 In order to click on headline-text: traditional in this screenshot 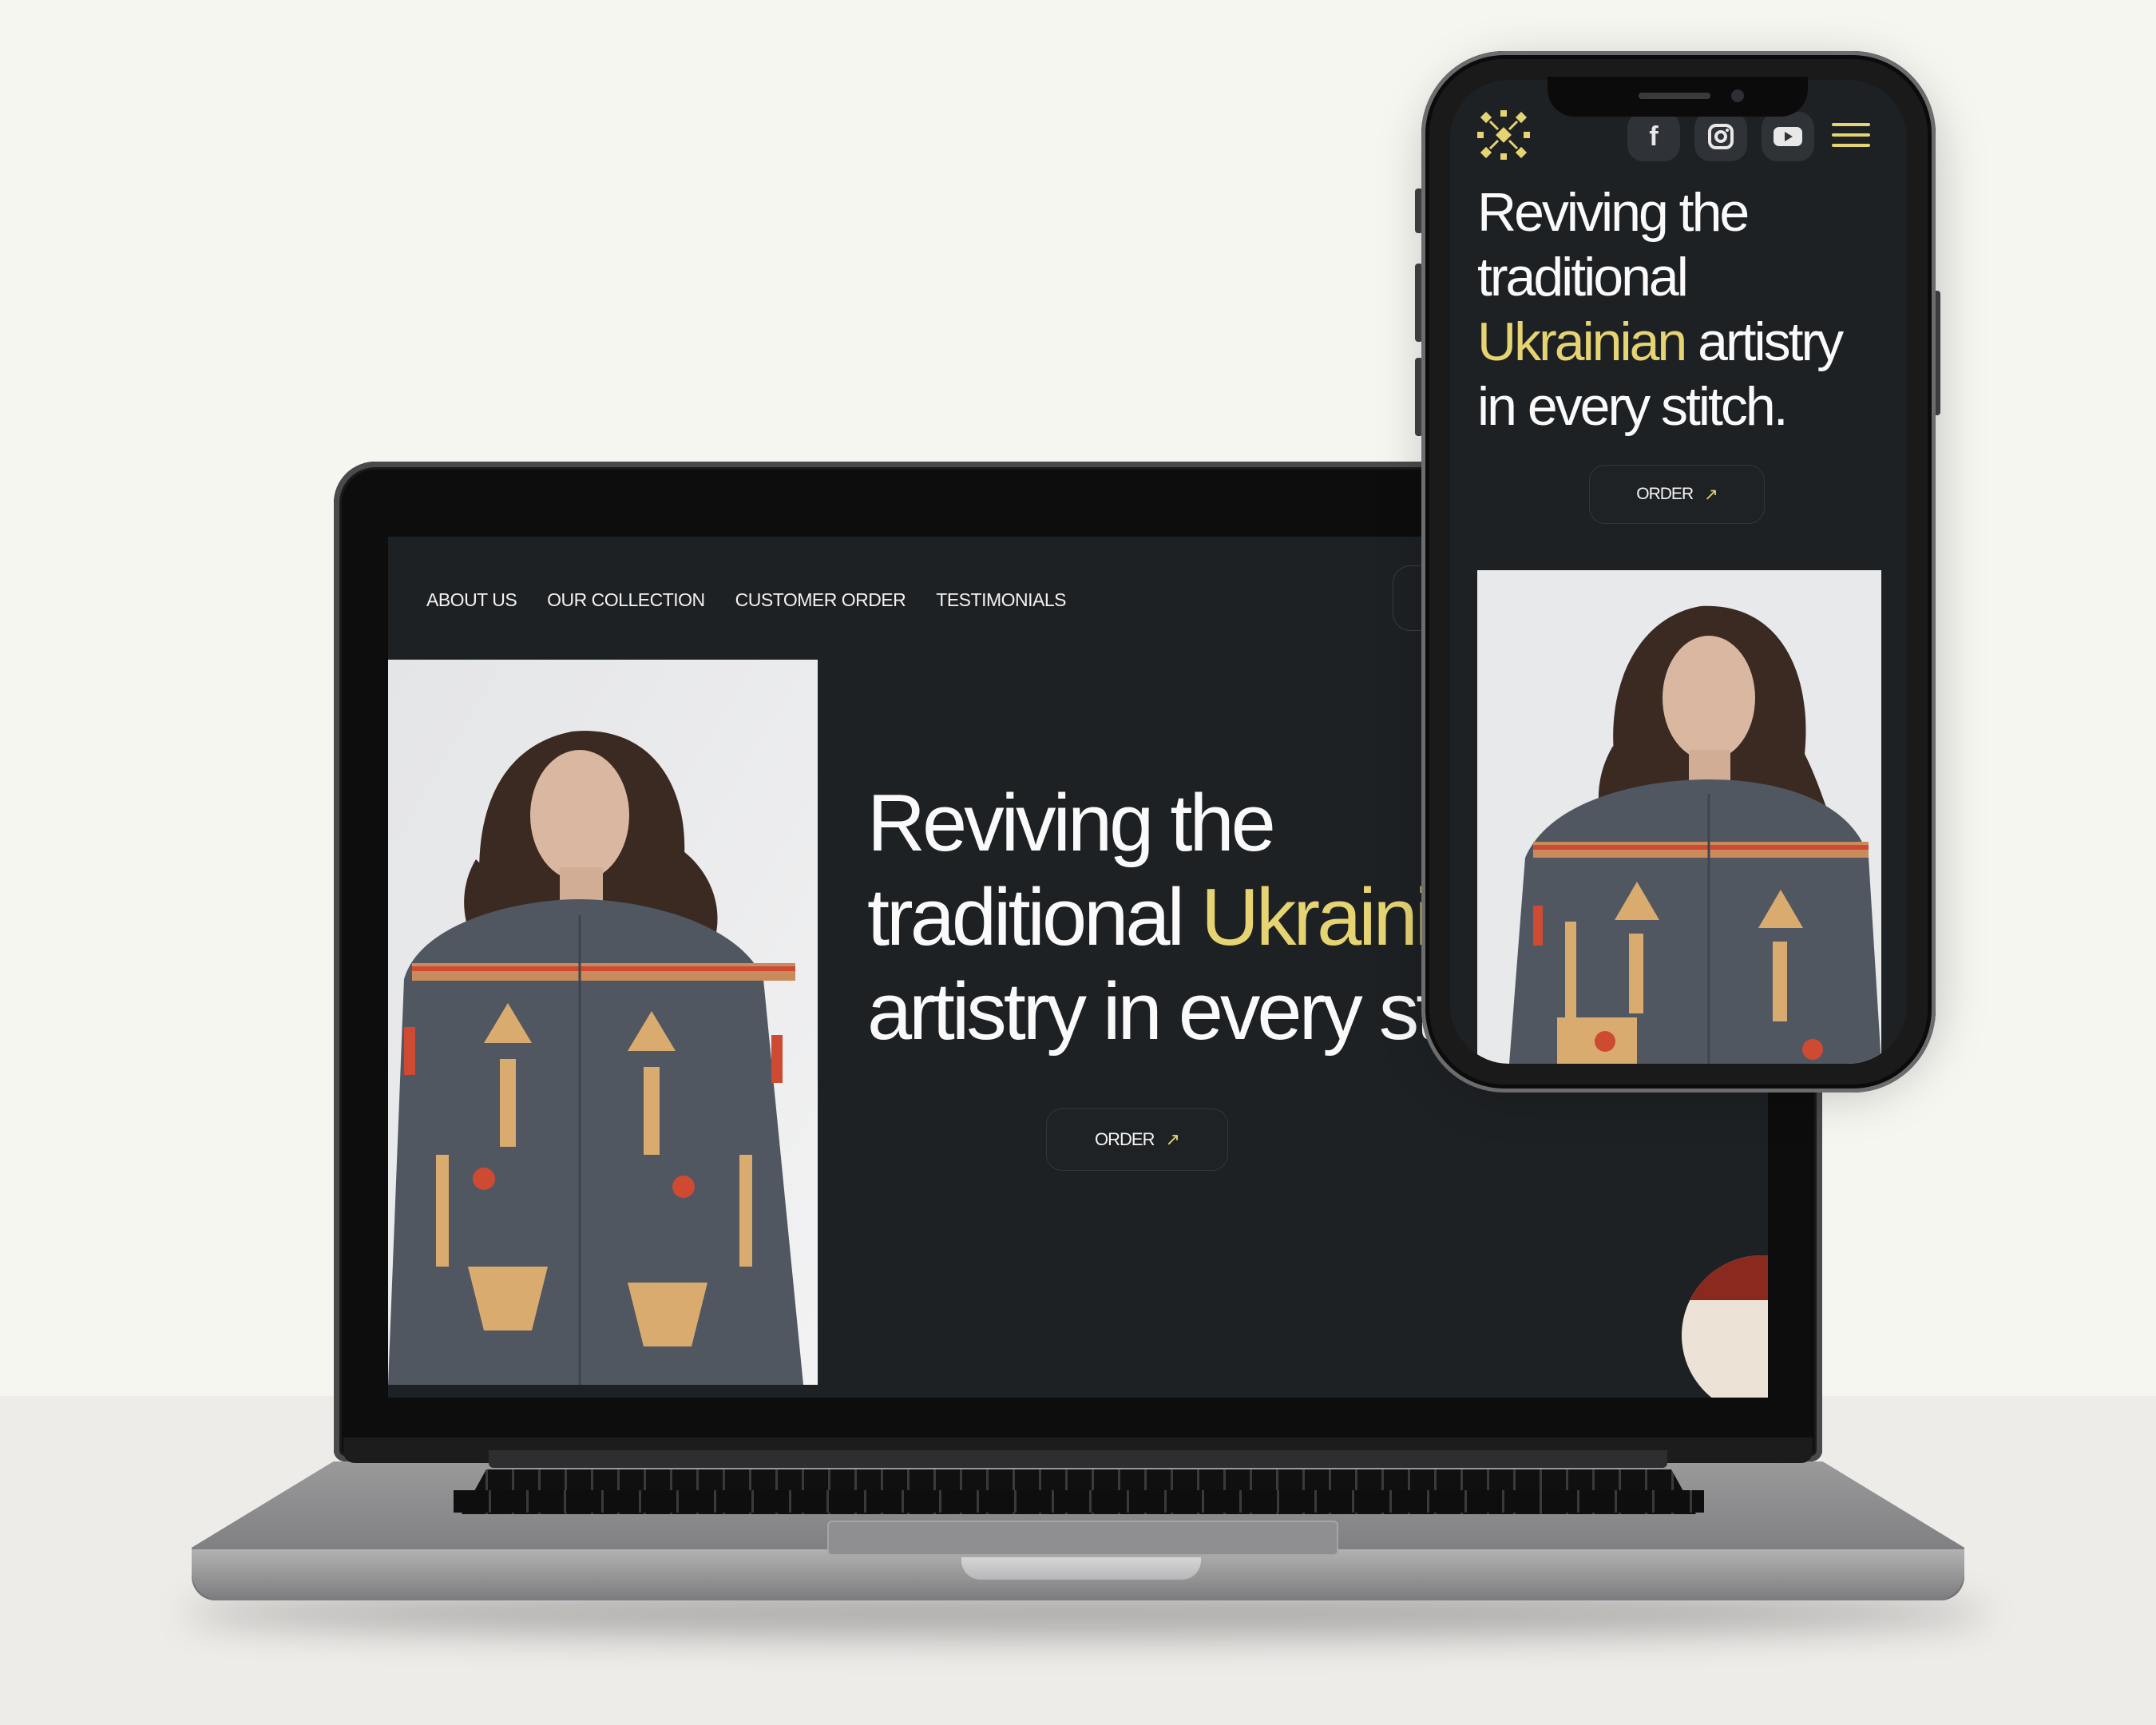, I will do `click(1034, 918)`.